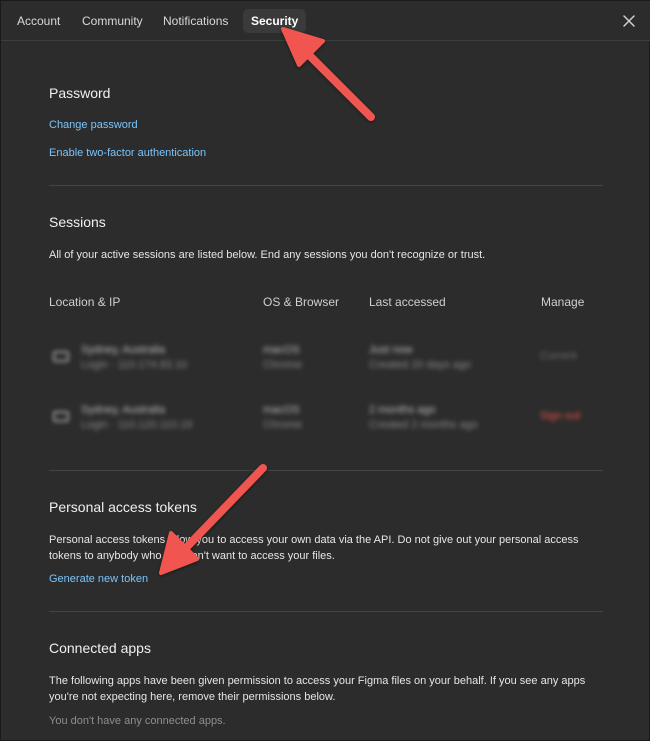 This screenshot has height=741, width=650. I want to click on login-text: Login · 110.120.110.19, so click(137, 425).